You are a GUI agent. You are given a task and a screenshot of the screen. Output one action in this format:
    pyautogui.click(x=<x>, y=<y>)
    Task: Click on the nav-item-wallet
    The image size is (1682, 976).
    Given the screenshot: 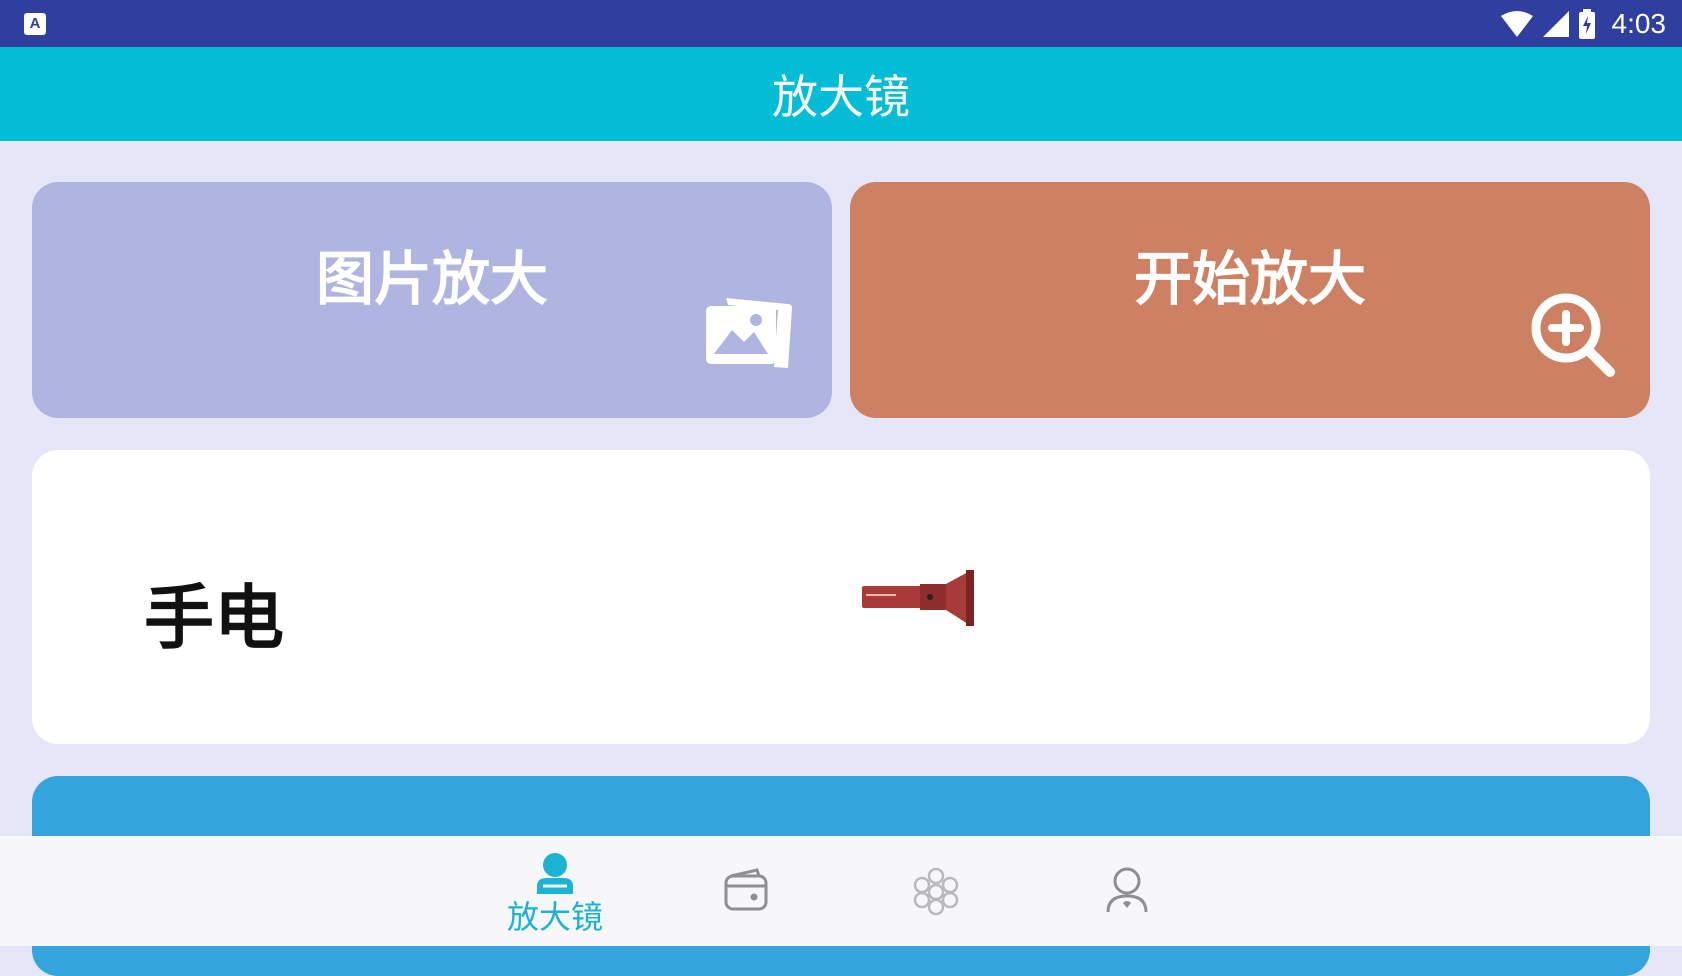 What is the action you would take?
    pyautogui.click(x=746, y=891)
    